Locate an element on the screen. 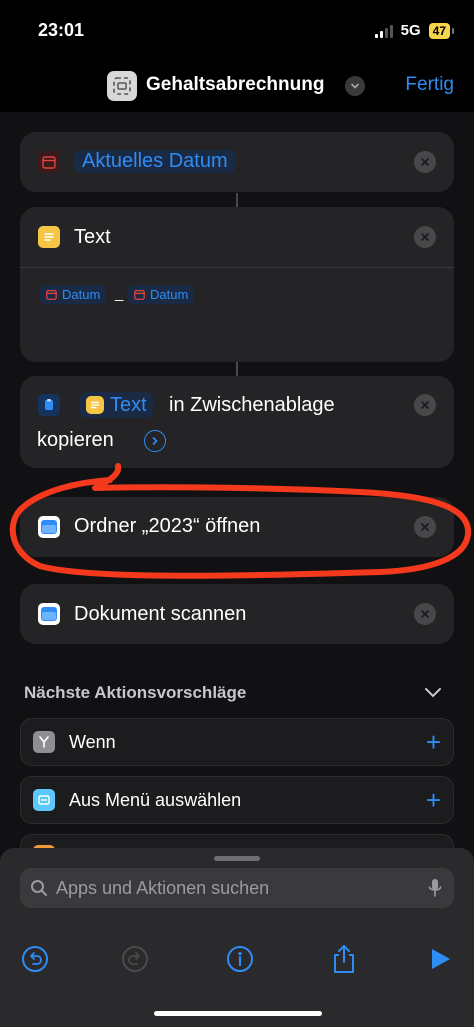 The image size is (474, 1027). redo-icon is located at coordinates (135, 959).